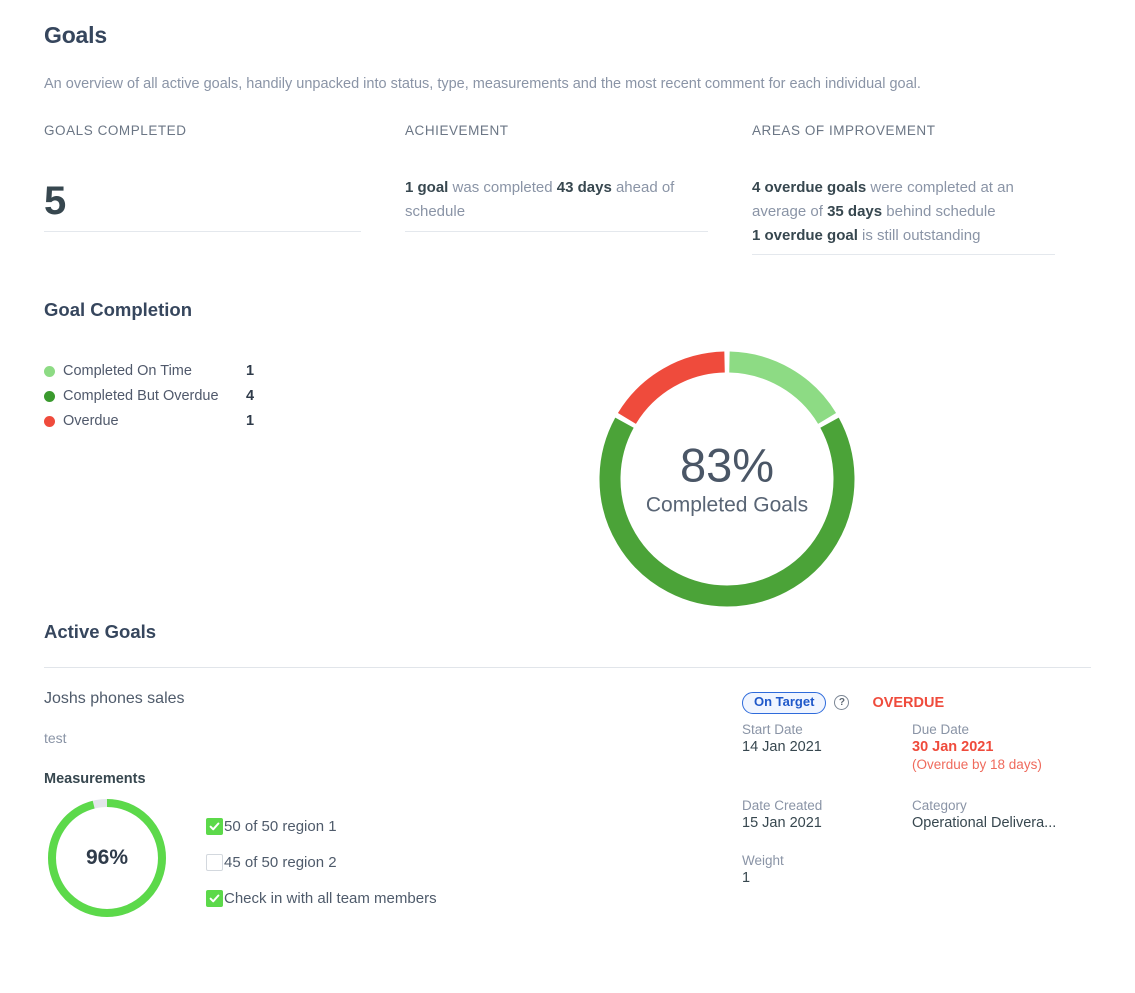 The width and height of the screenshot is (1135, 993). I want to click on achievement-mid-1: was completed, so click(502, 187).